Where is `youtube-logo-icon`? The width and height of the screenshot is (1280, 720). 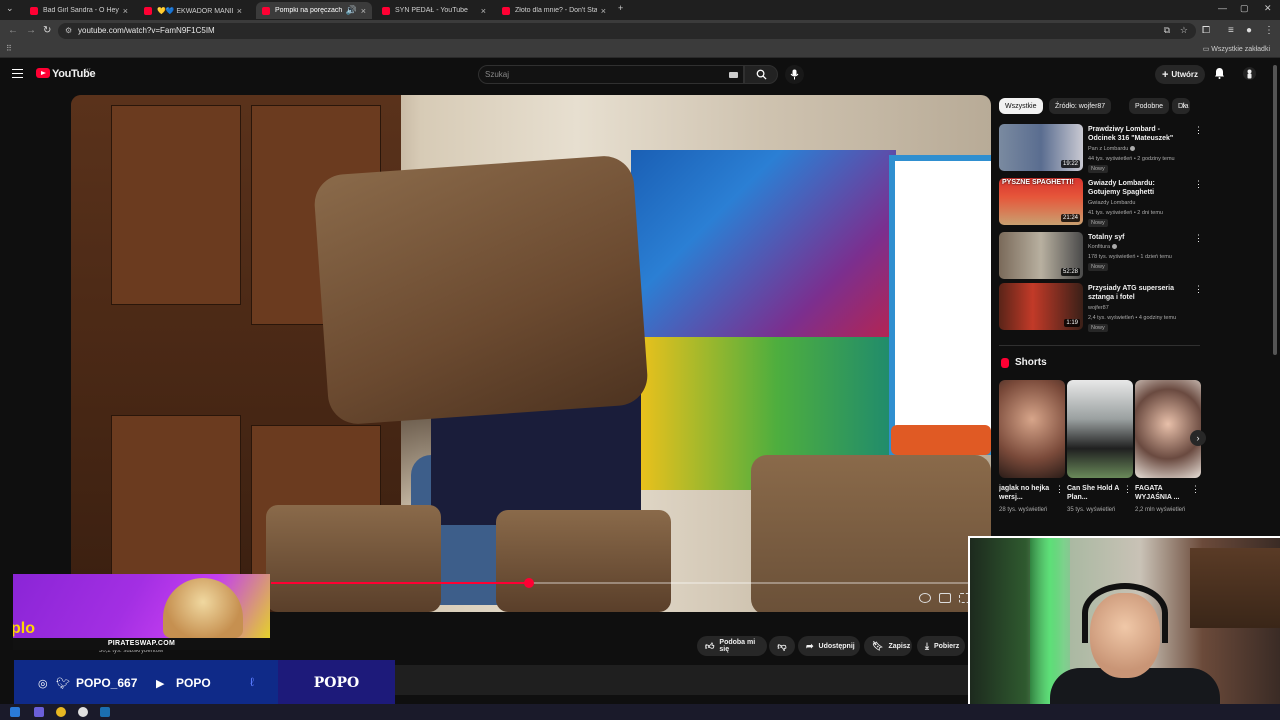 youtube-logo-icon is located at coordinates (43, 73).